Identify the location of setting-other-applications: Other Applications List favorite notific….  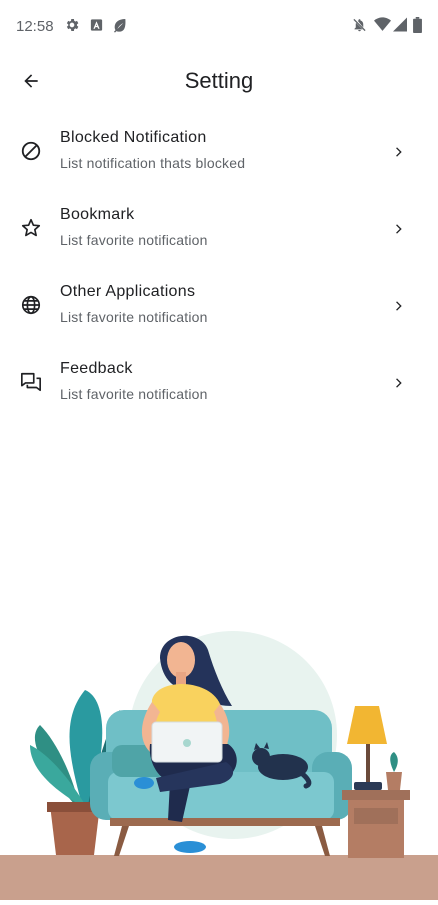
(219, 310).